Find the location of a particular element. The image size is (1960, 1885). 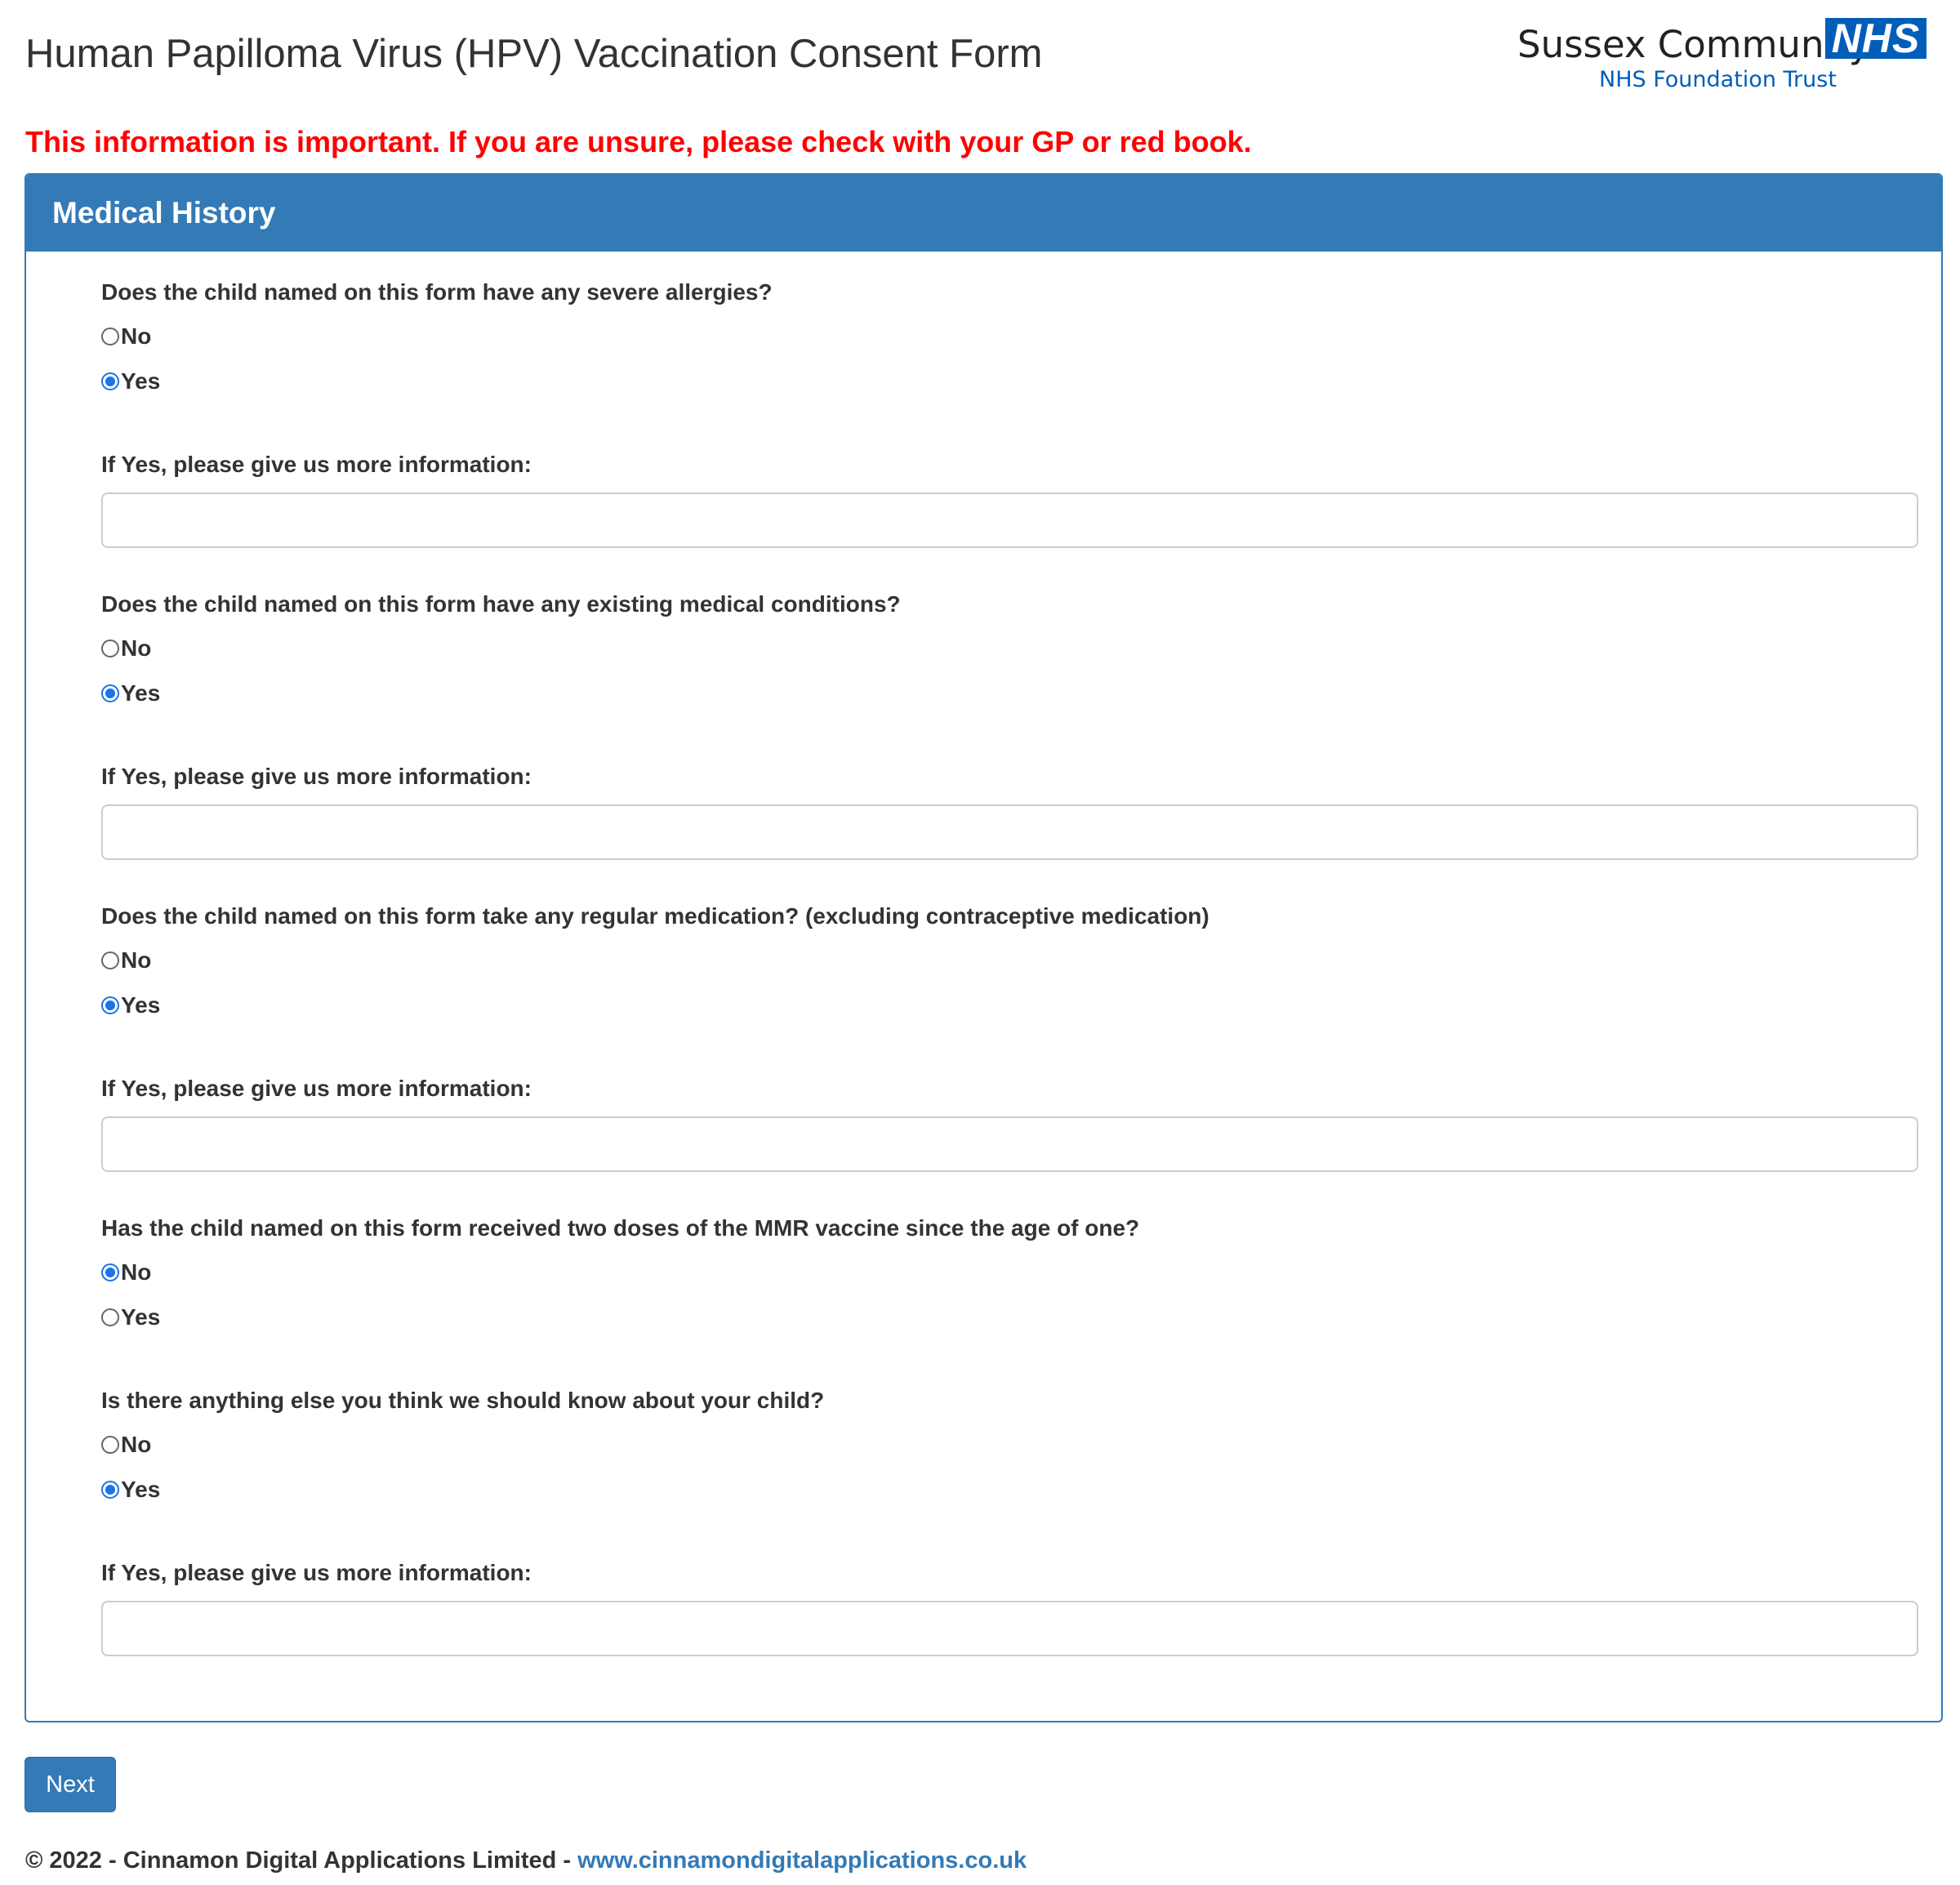

next-button: Next is located at coordinates (70, 1784).